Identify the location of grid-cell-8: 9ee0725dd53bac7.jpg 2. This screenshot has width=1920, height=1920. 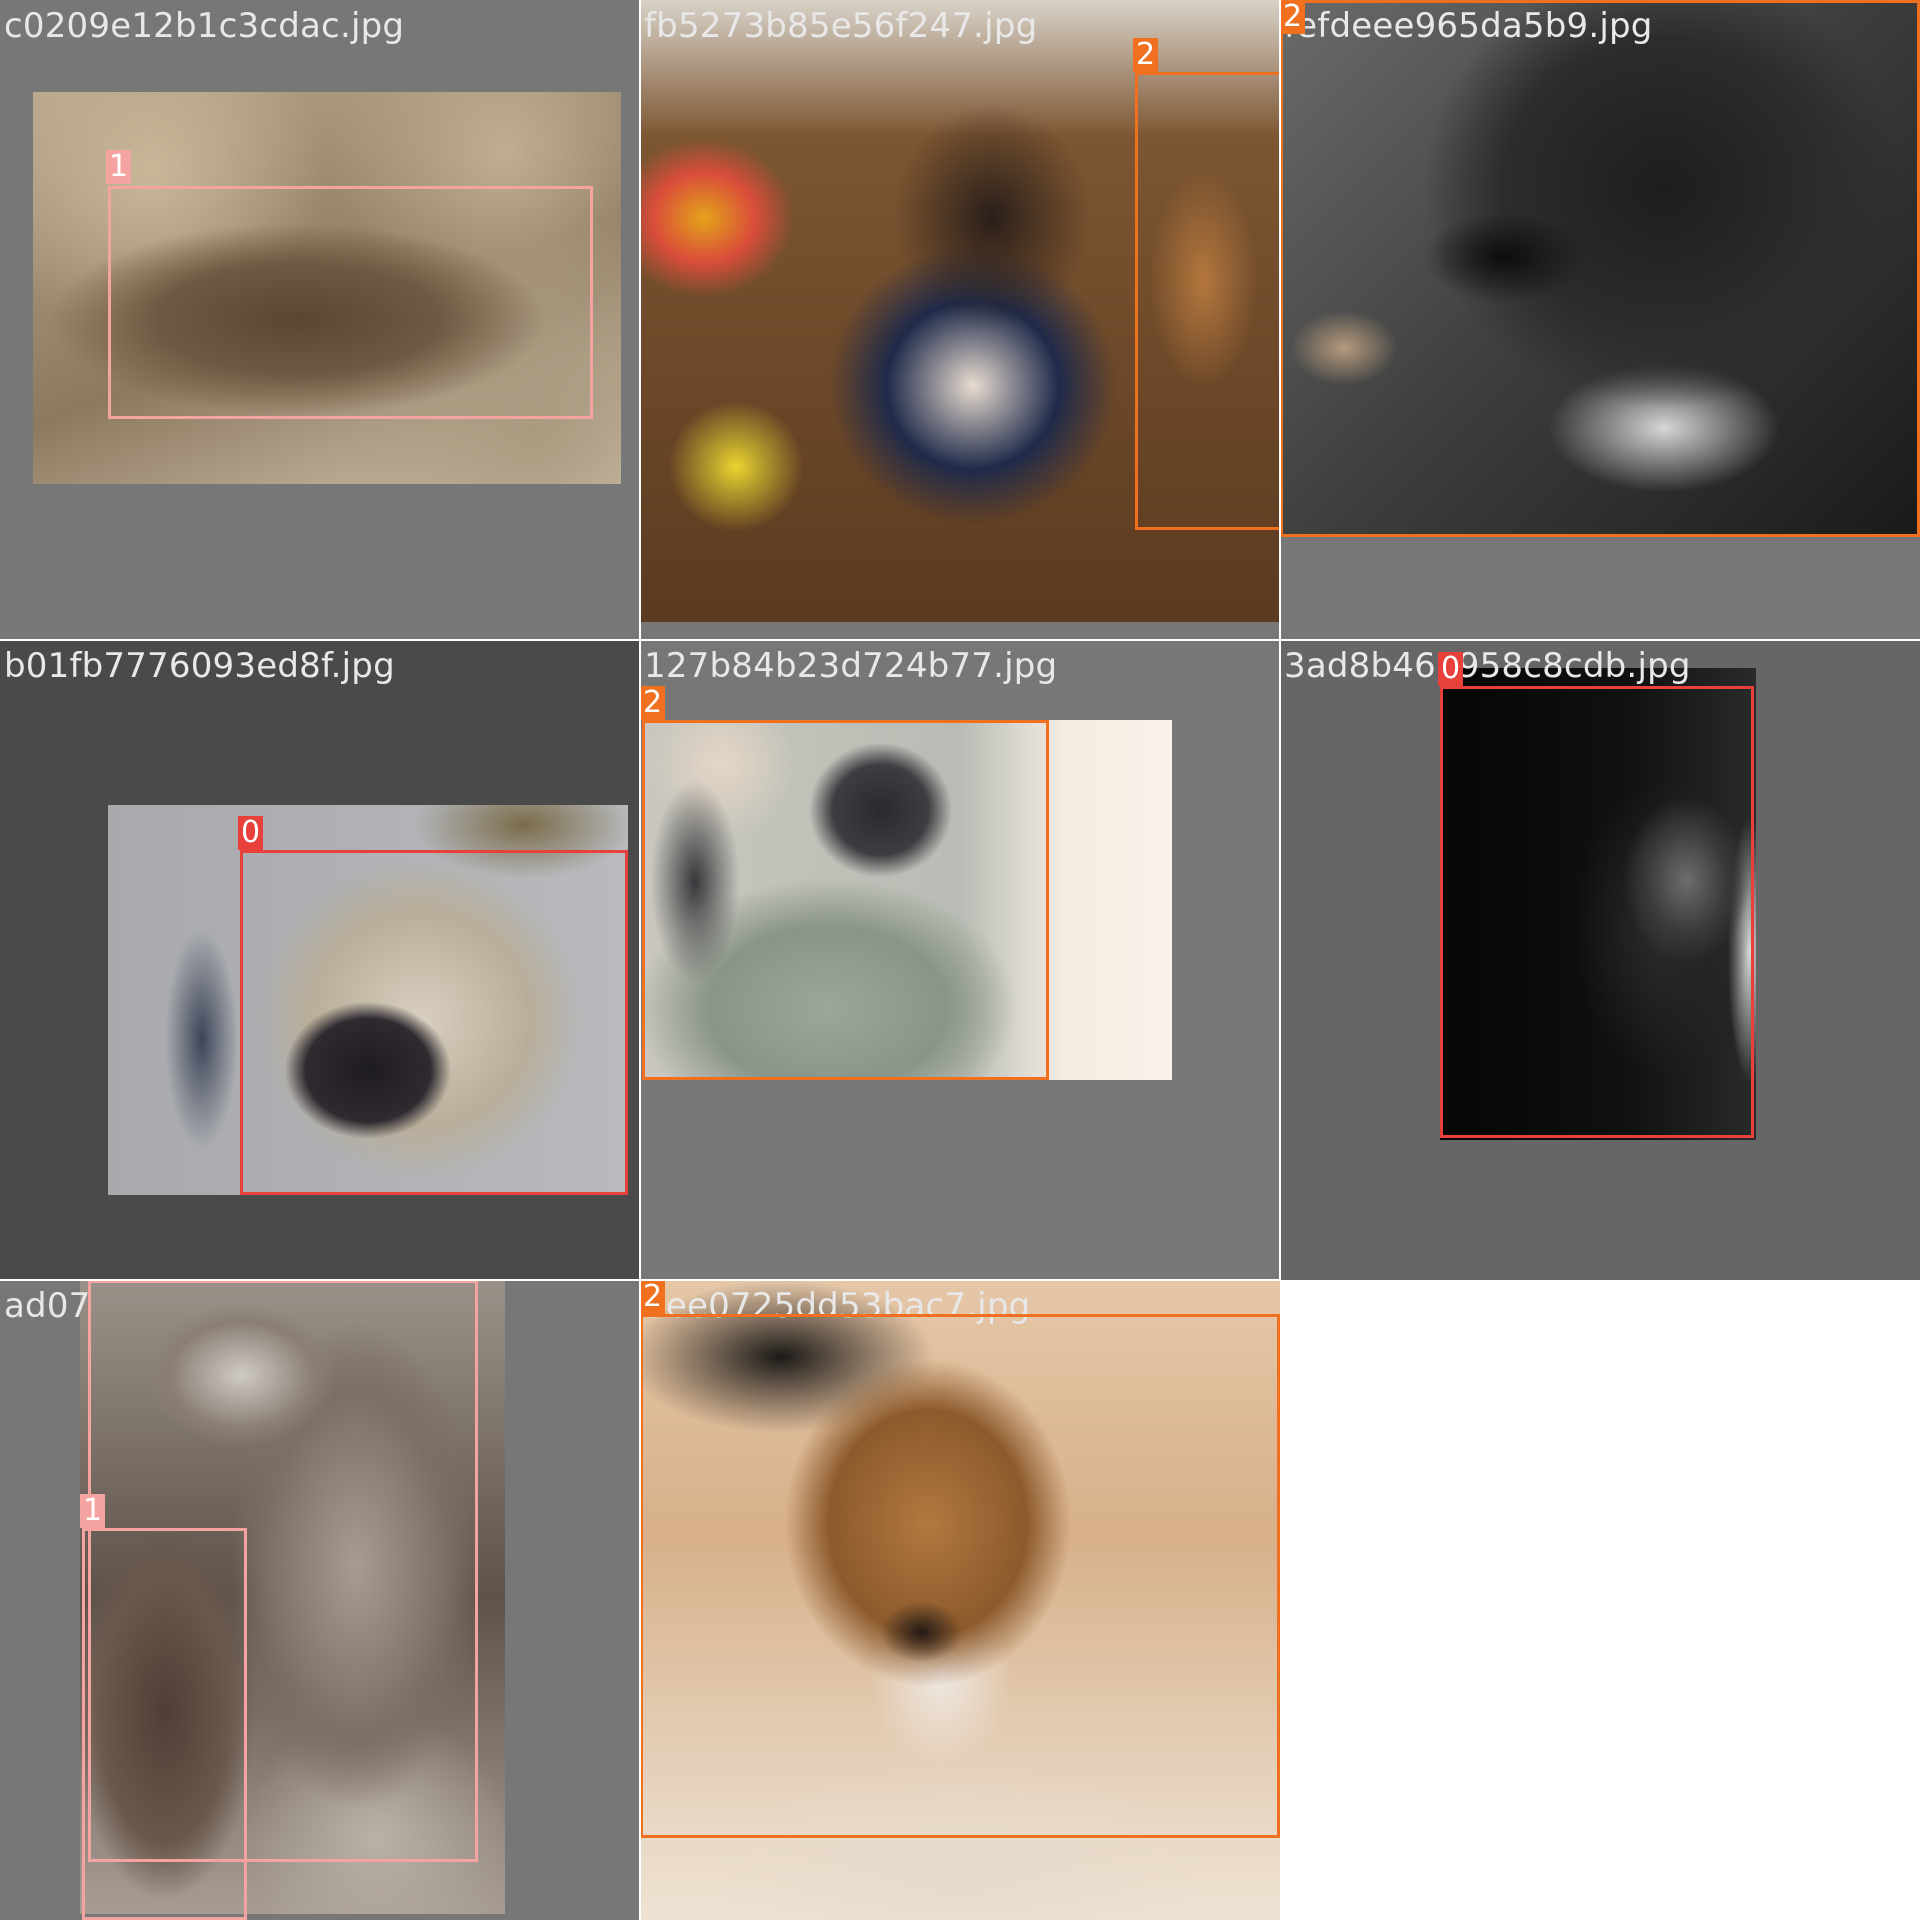
(960, 1600).